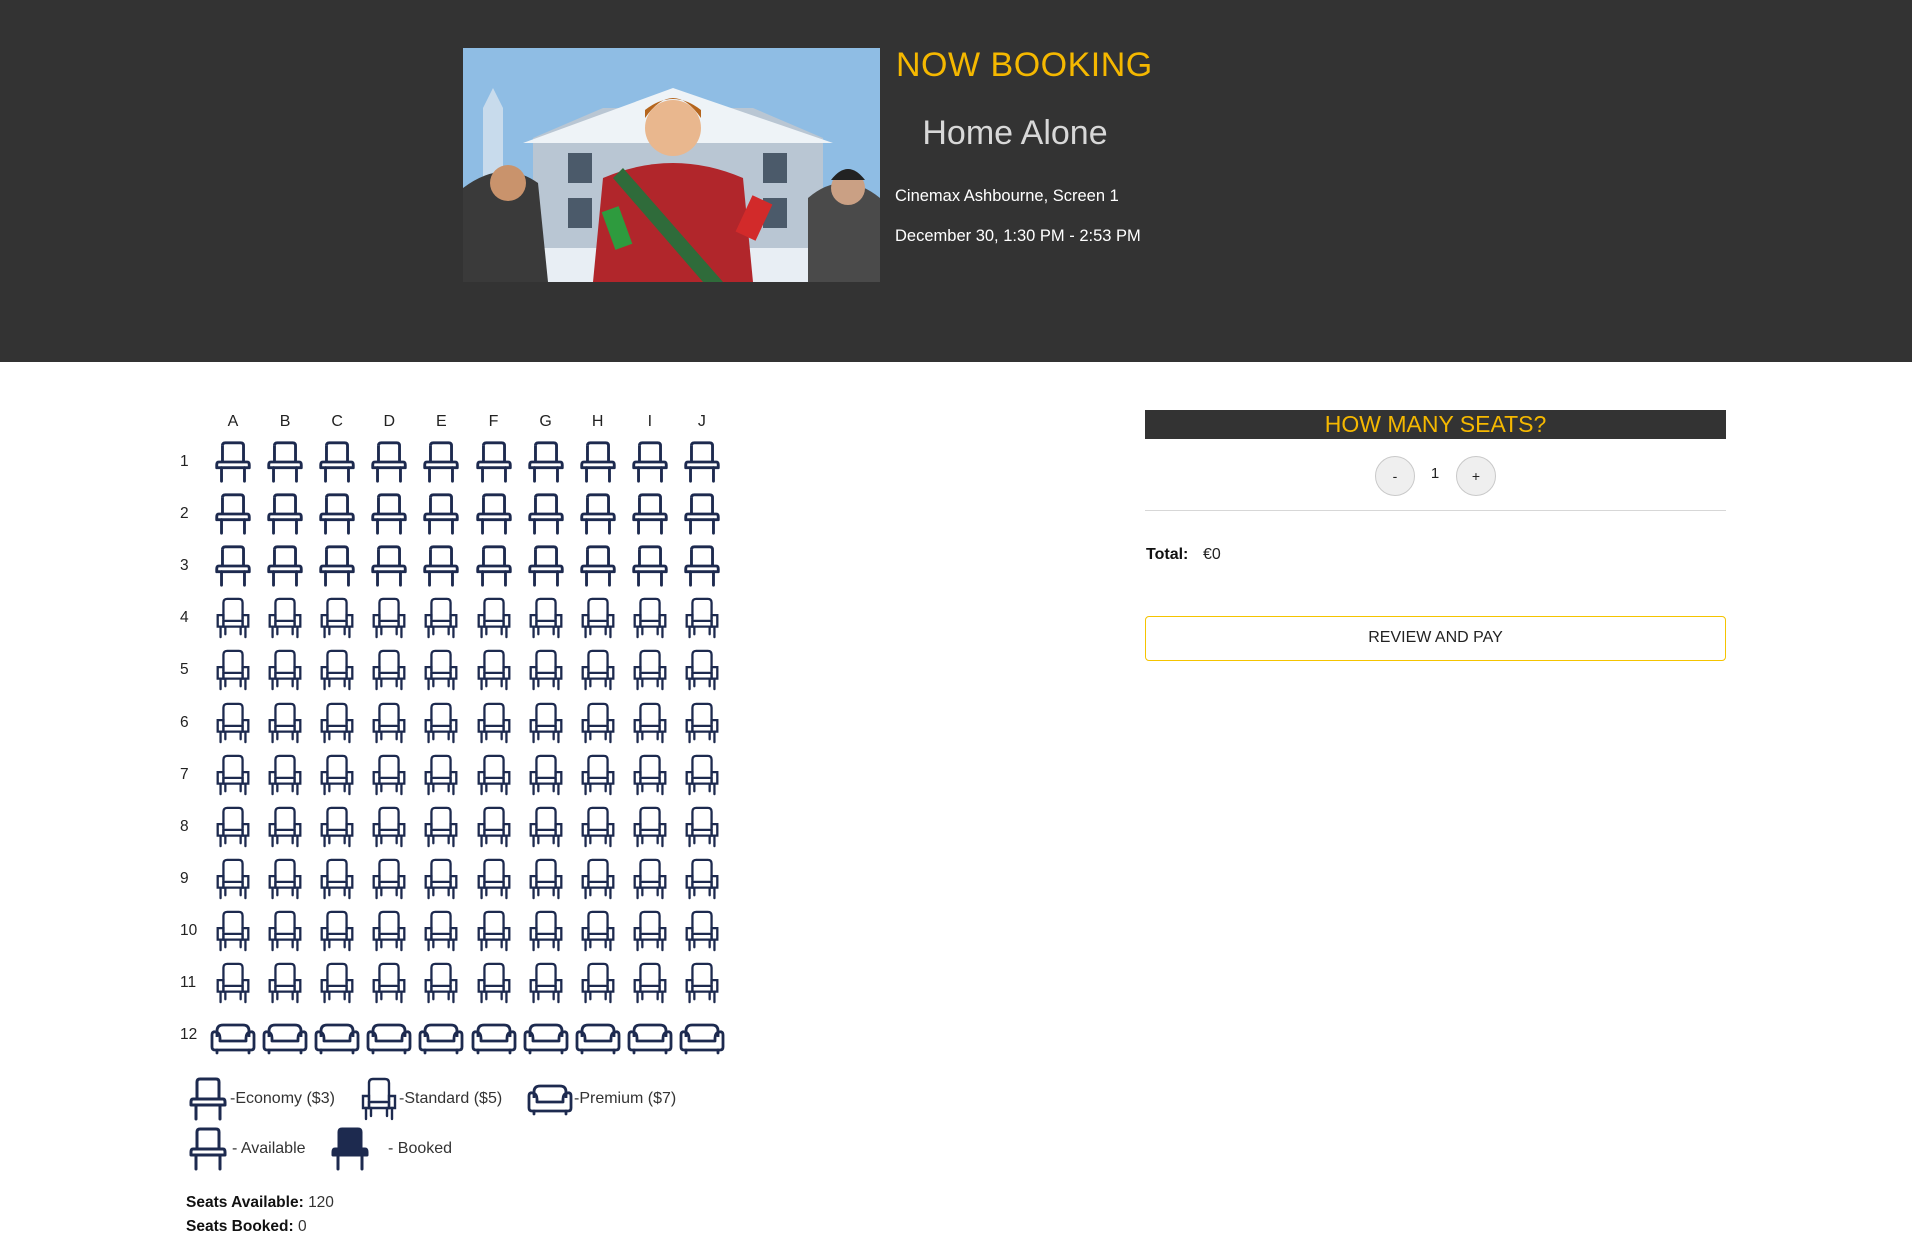 The width and height of the screenshot is (1912, 1236). What do you see at coordinates (546, 462) in the screenshot?
I see `seat-g1` at bounding box center [546, 462].